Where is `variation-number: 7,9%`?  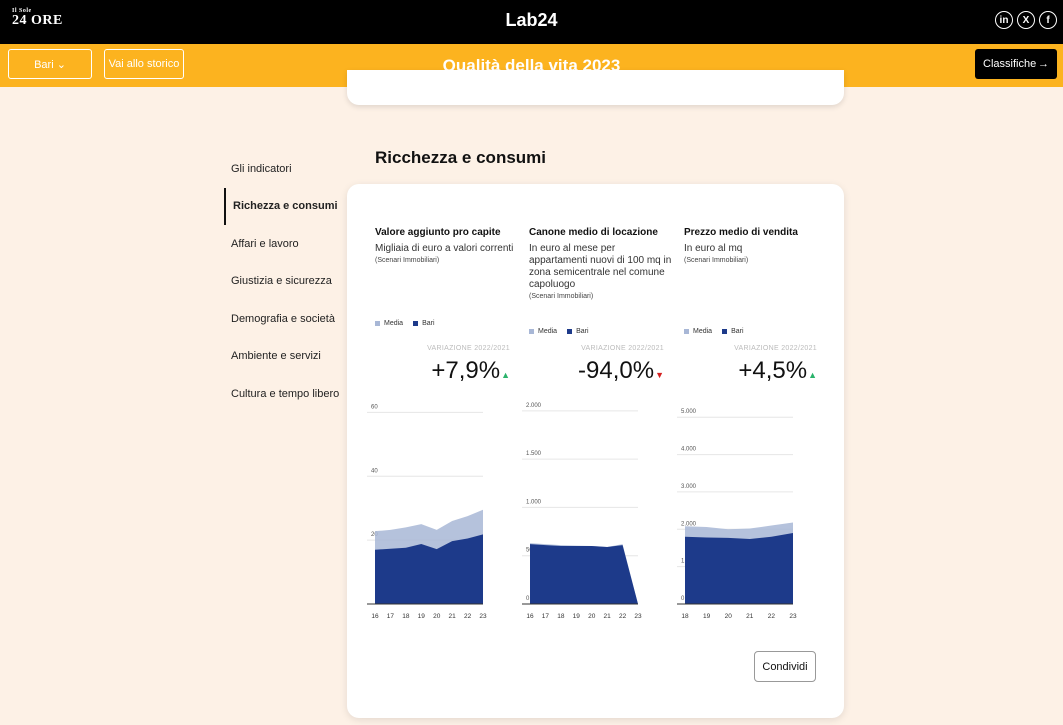
variation-number: 7,9% is located at coordinates (473, 370).